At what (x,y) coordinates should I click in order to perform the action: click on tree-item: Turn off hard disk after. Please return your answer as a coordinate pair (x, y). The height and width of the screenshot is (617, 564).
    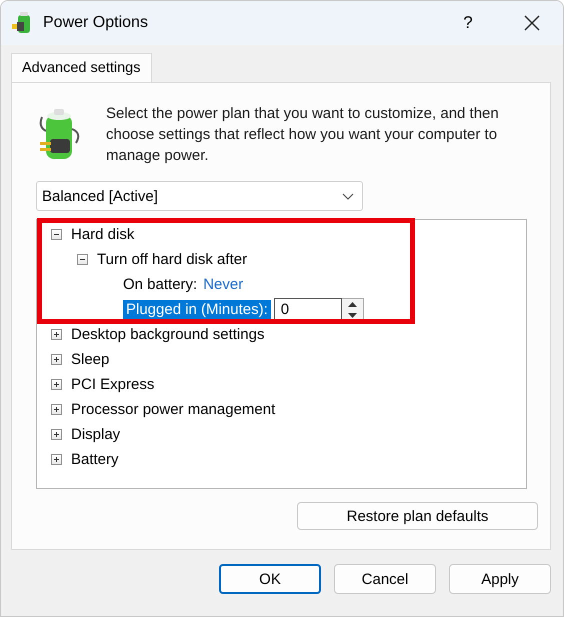
    Looking at the image, I should click on (172, 259).